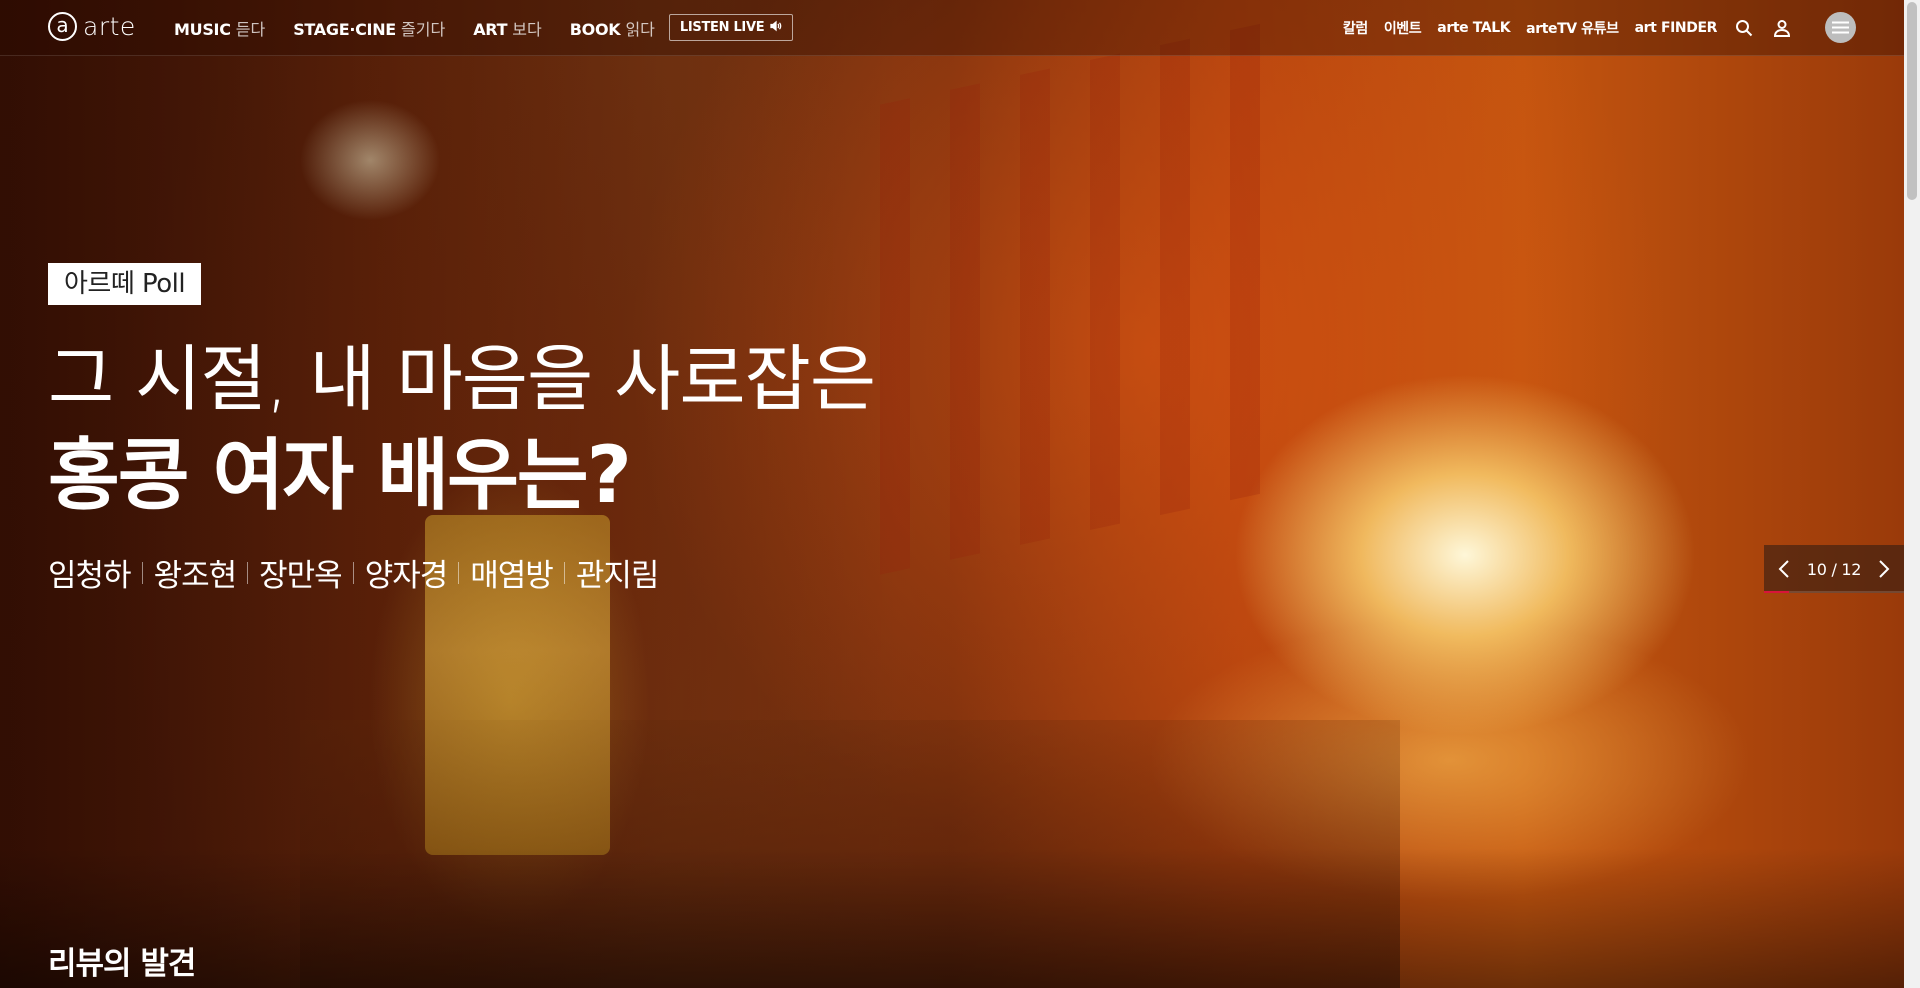  Describe the element at coordinates (195, 576) in the screenshot. I see `hero-name: 왕조현` at that location.